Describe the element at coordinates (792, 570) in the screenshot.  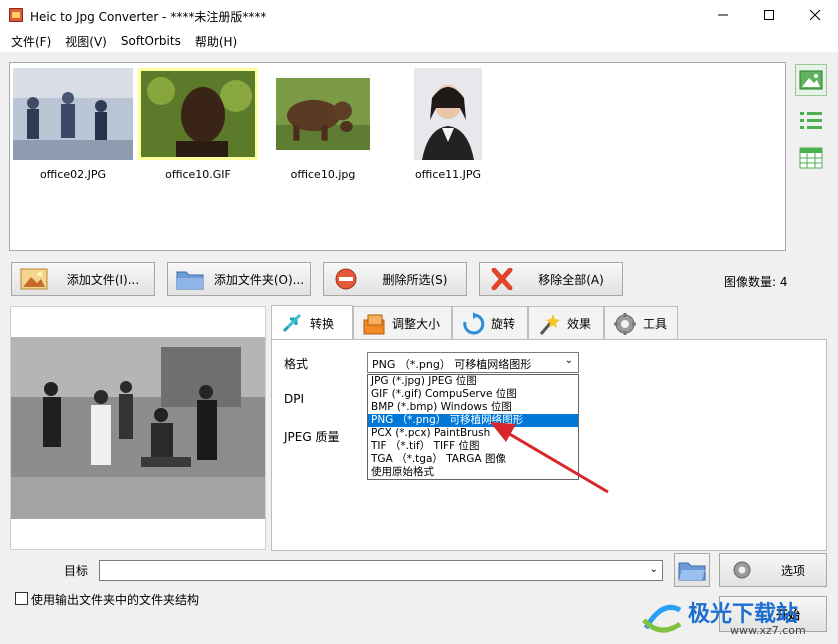
I see `options-label: 选项` at that location.